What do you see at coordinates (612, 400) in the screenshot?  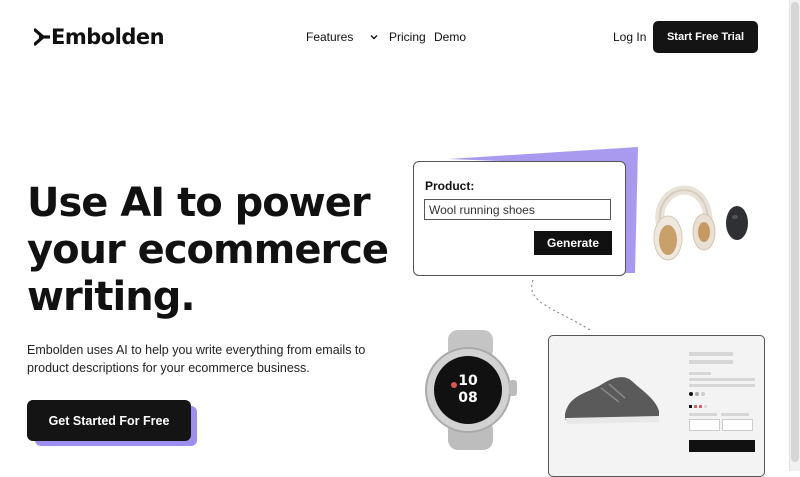 I see `shoe-image` at bounding box center [612, 400].